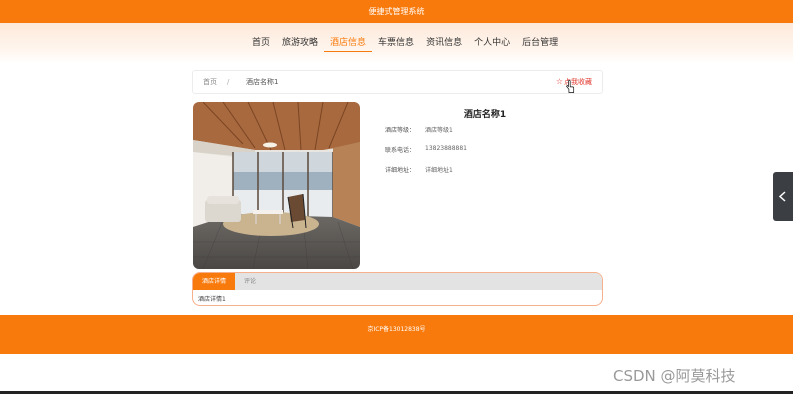  Describe the element at coordinates (212, 299) in the screenshot. I see `tab-content: 酒店详情1` at that location.